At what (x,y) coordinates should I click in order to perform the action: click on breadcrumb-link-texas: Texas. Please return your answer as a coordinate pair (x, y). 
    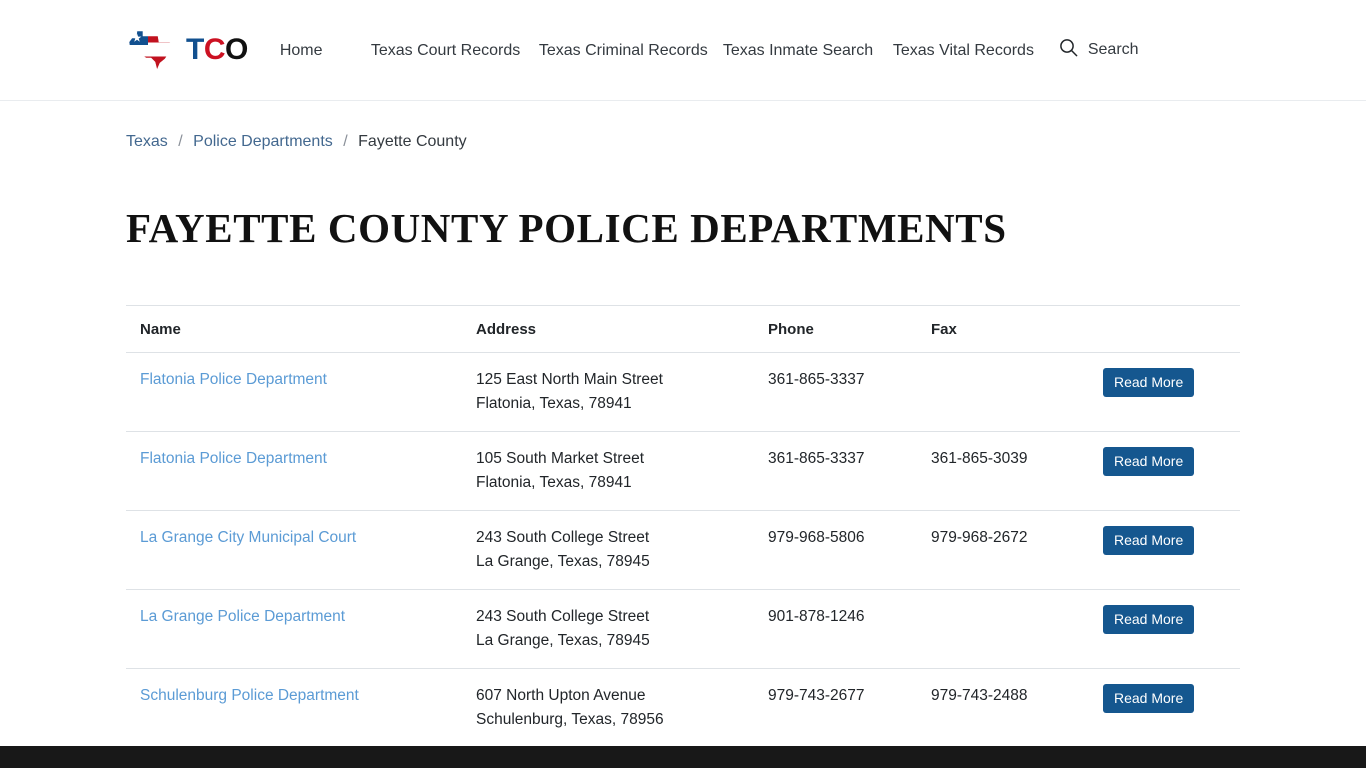
    Looking at the image, I should click on (147, 141).